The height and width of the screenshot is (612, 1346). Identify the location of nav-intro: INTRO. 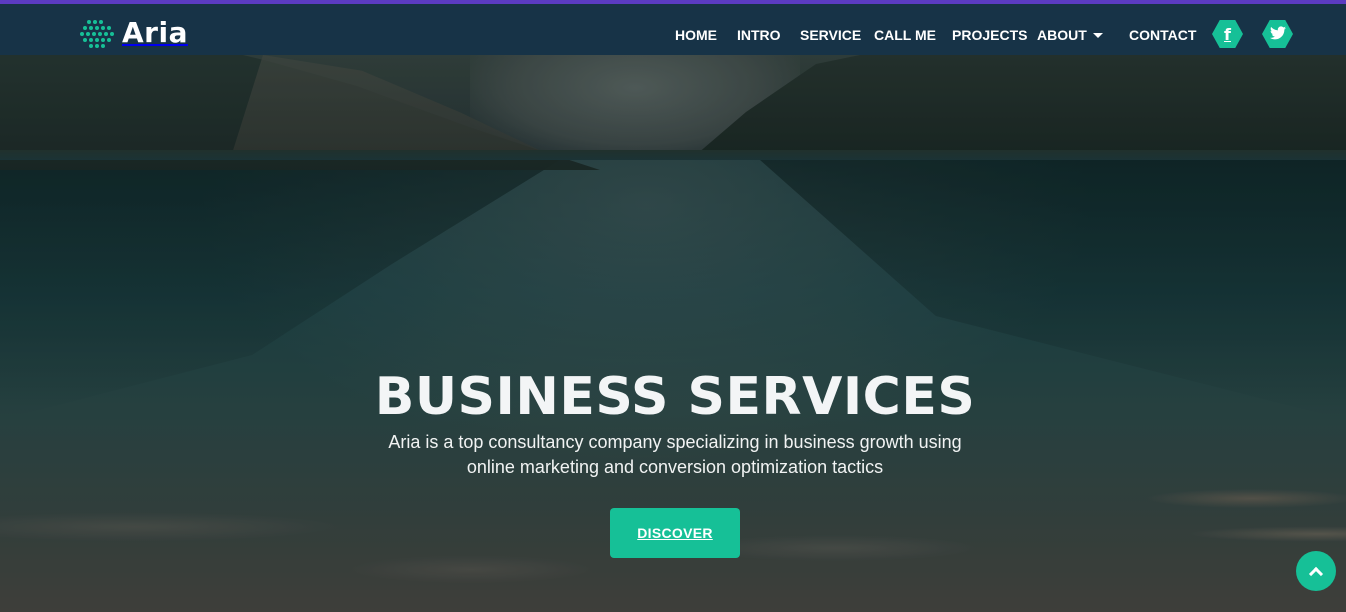
(759, 29).